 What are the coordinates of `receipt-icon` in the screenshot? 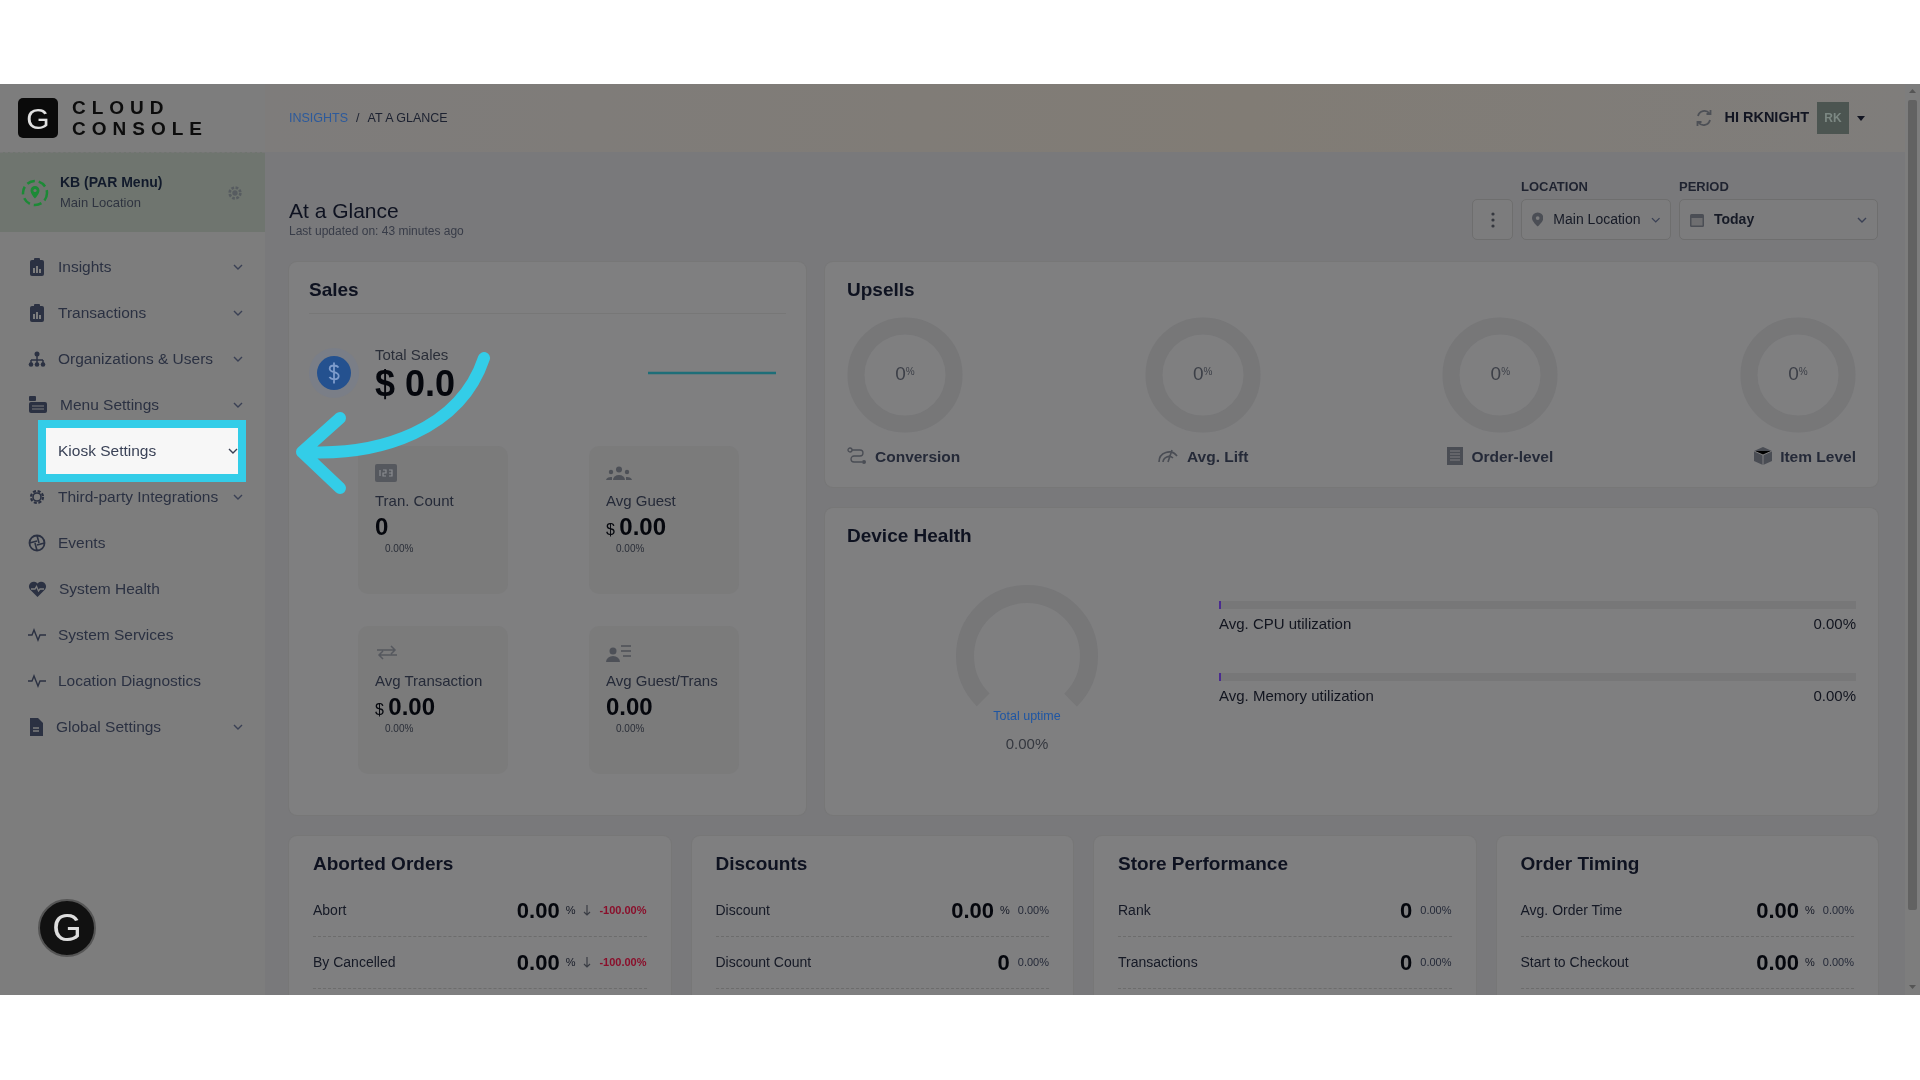 It's located at (1455, 456).